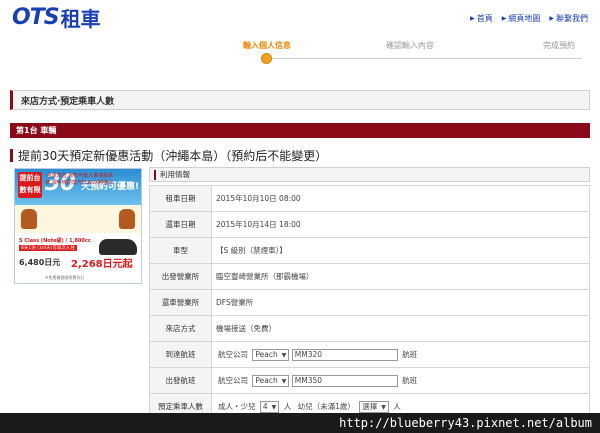 This screenshot has width=600, height=433. Describe the element at coordinates (173, 155) in the screenshot. I see `campaign-text: 提前30天預定新優惠活動（沖繩本島）（預約后不能變更）` at that location.